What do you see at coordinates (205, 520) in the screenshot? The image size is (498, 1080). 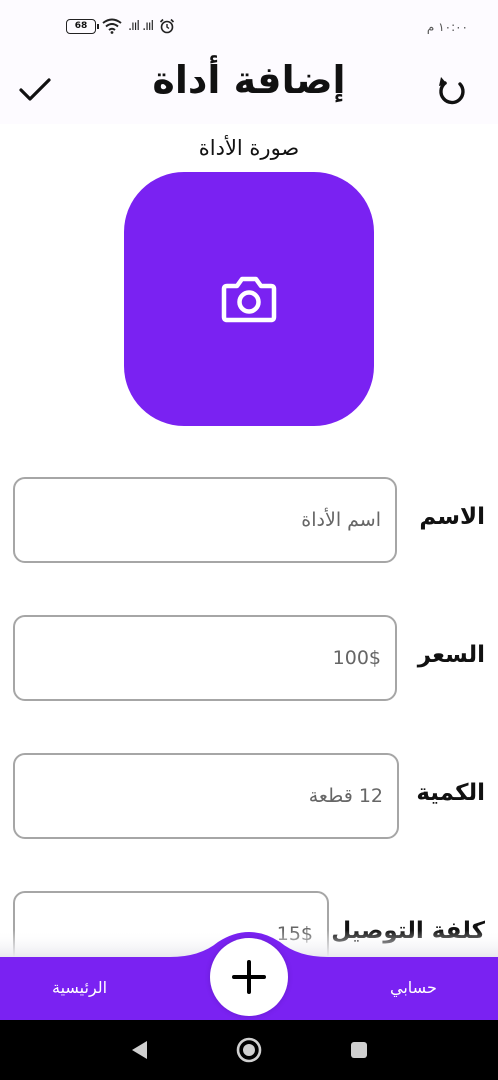 I see `name-input: اسم الأداة` at bounding box center [205, 520].